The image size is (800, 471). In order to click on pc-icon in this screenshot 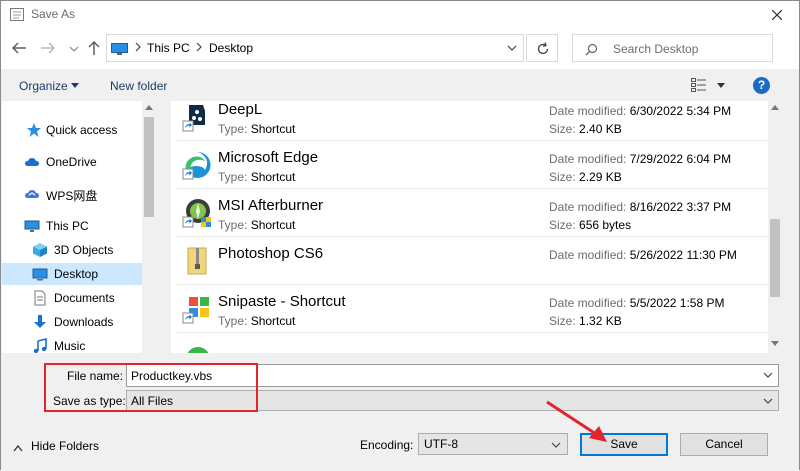, I will do `click(32, 226)`.